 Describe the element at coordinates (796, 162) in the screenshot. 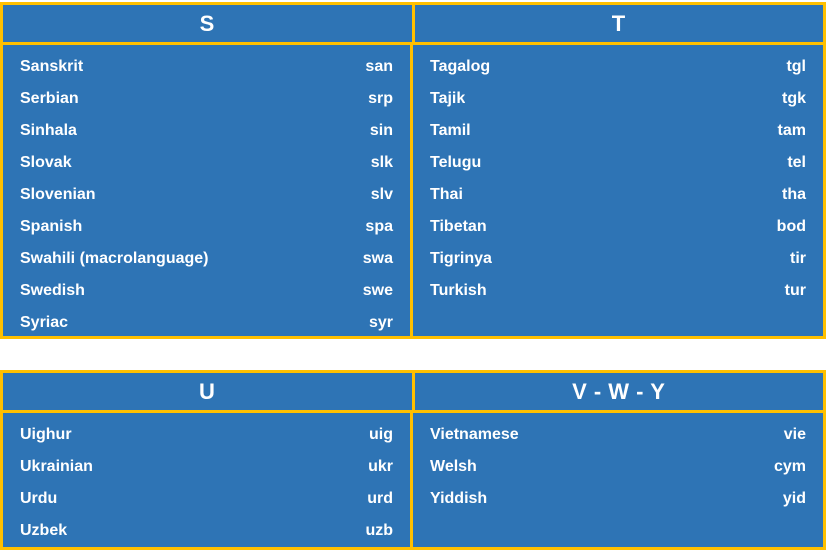

I see `language-code: tel` at that location.